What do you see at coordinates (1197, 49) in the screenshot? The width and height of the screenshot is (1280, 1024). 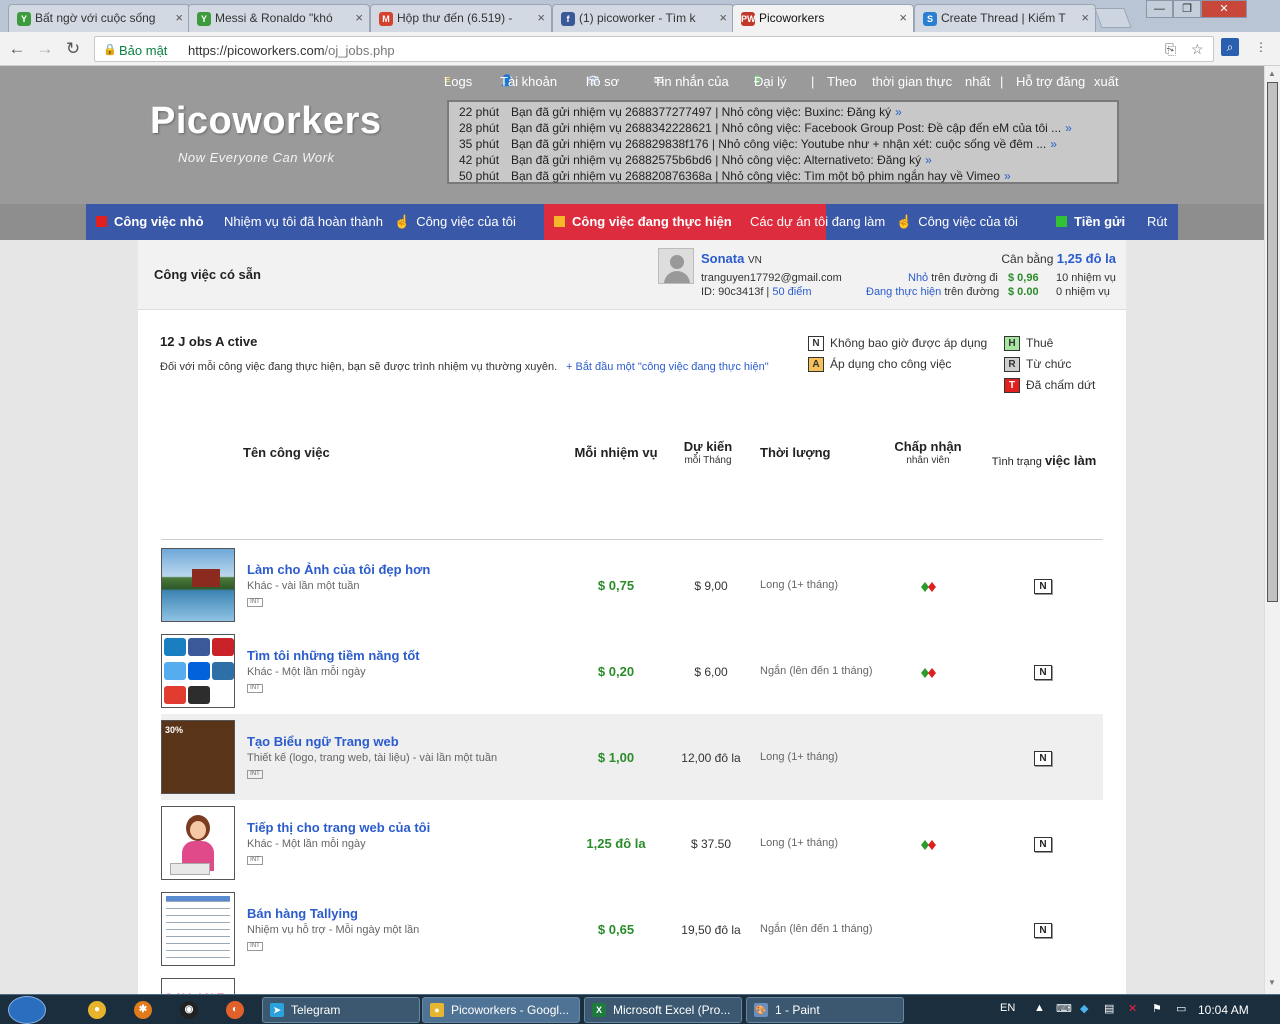 I see `bookmark-star-icon: ☆` at bounding box center [1197, 49].